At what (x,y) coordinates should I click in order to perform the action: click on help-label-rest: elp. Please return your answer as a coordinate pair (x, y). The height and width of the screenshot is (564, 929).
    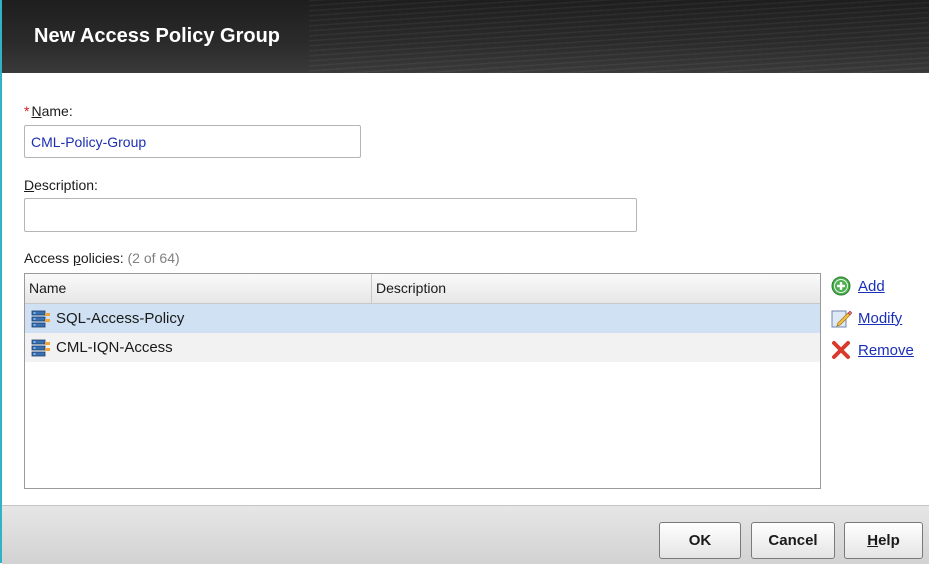
    Looking at the image, I should click on (889, 540).